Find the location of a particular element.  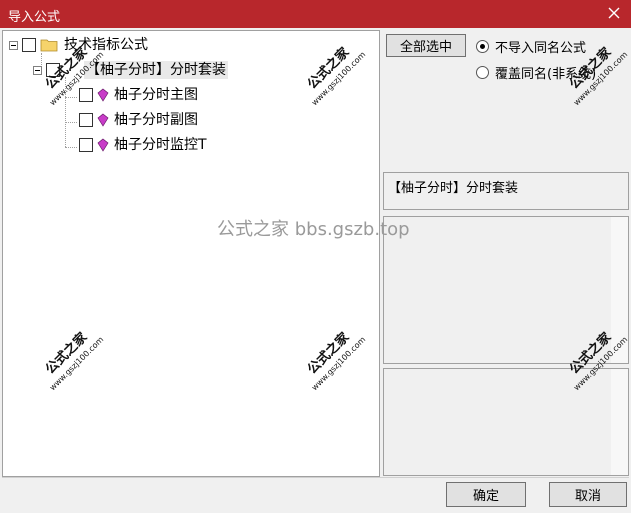

close-icon is located at coordinates (614, 13).